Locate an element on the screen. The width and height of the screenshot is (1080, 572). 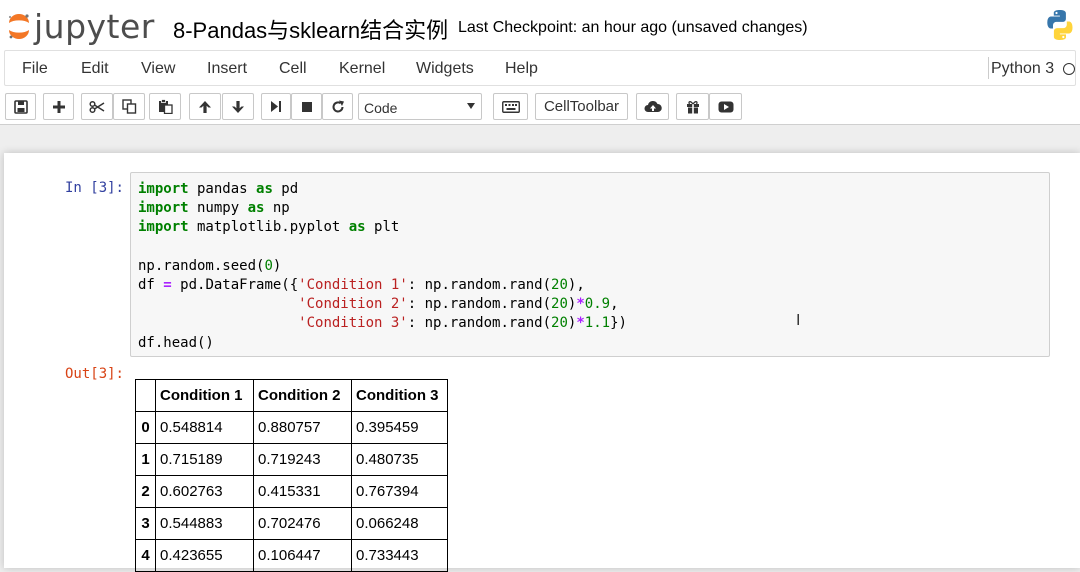
code-line: 'Condition 2': np.random.rand(20)*0.9, is located at coordinates (458, 304).